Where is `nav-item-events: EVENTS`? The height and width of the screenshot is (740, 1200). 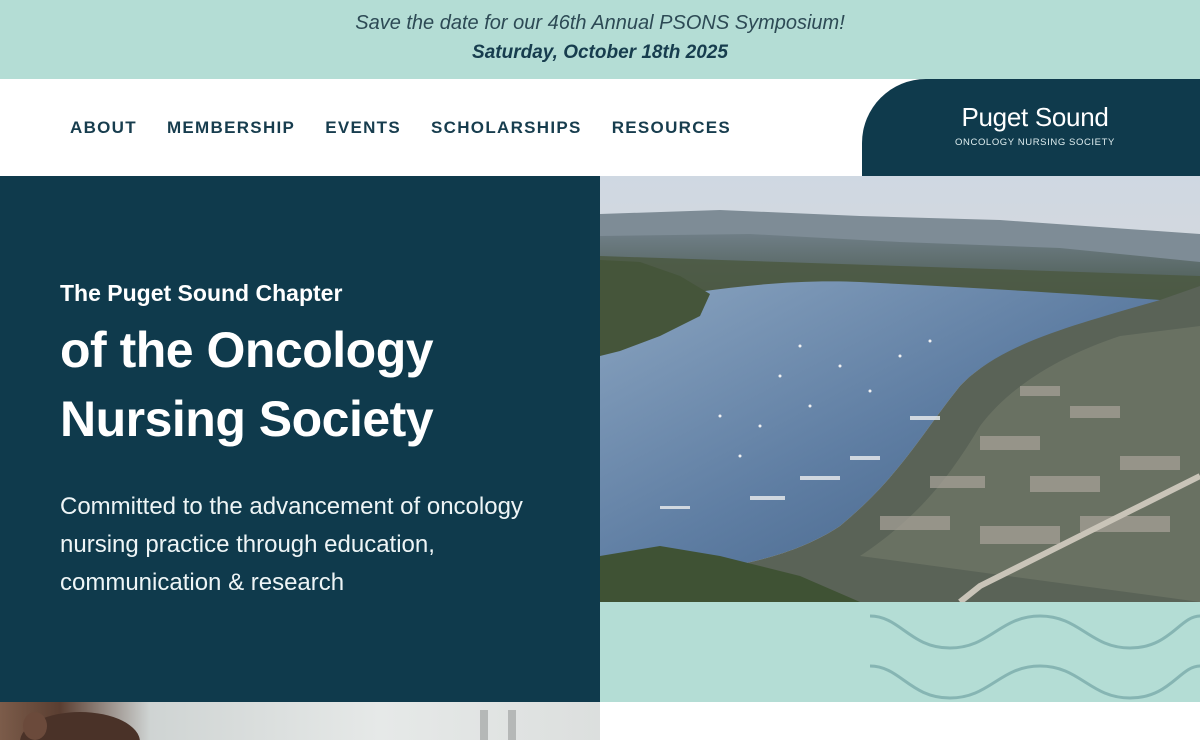 nav-item-events: EVENTS is located at coordinates (363, 128).